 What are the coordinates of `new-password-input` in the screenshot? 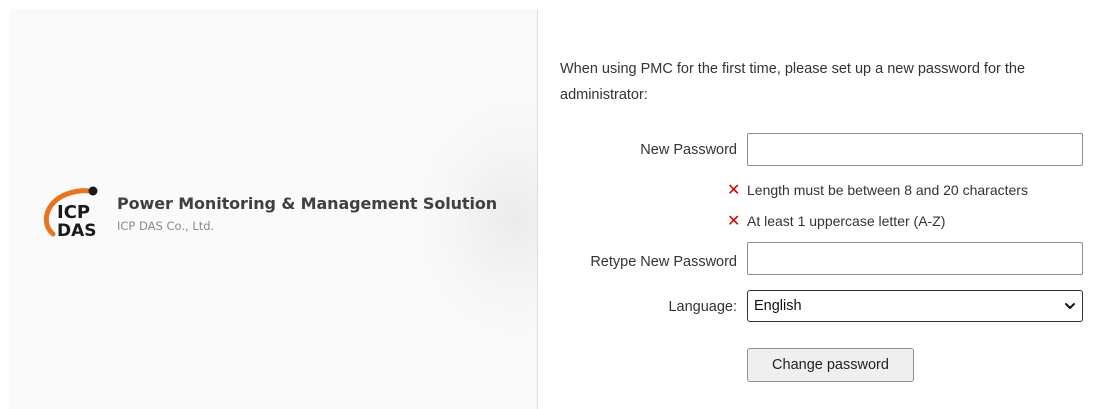 It's located at (915, 149).